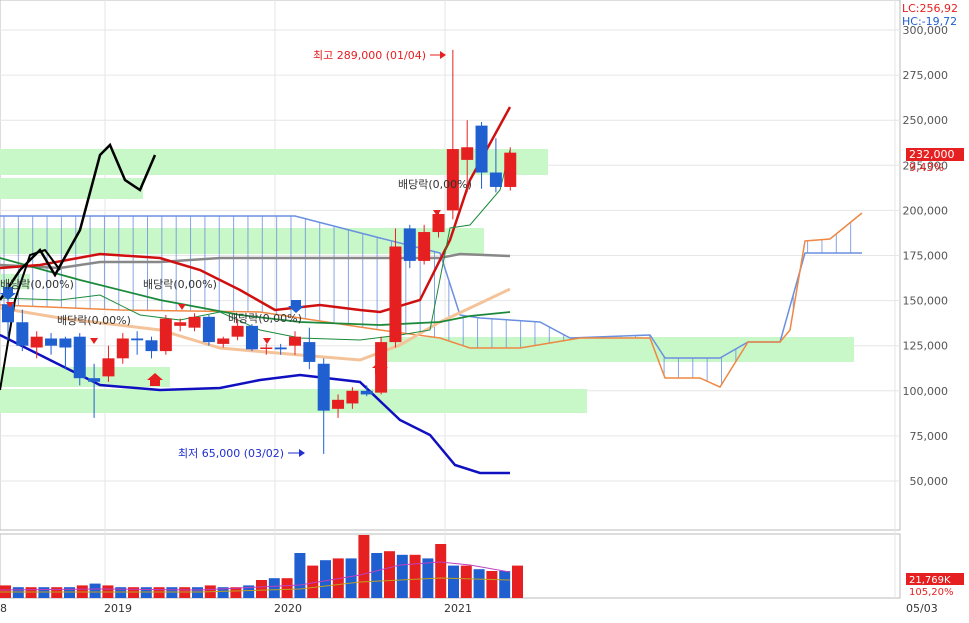 The height and width of the screenshot is (623, 969). What do you see at coordinates (926, 391) in the screenshot?
I see `price-tick-label: 100,000` at bounding box center [926, 391].